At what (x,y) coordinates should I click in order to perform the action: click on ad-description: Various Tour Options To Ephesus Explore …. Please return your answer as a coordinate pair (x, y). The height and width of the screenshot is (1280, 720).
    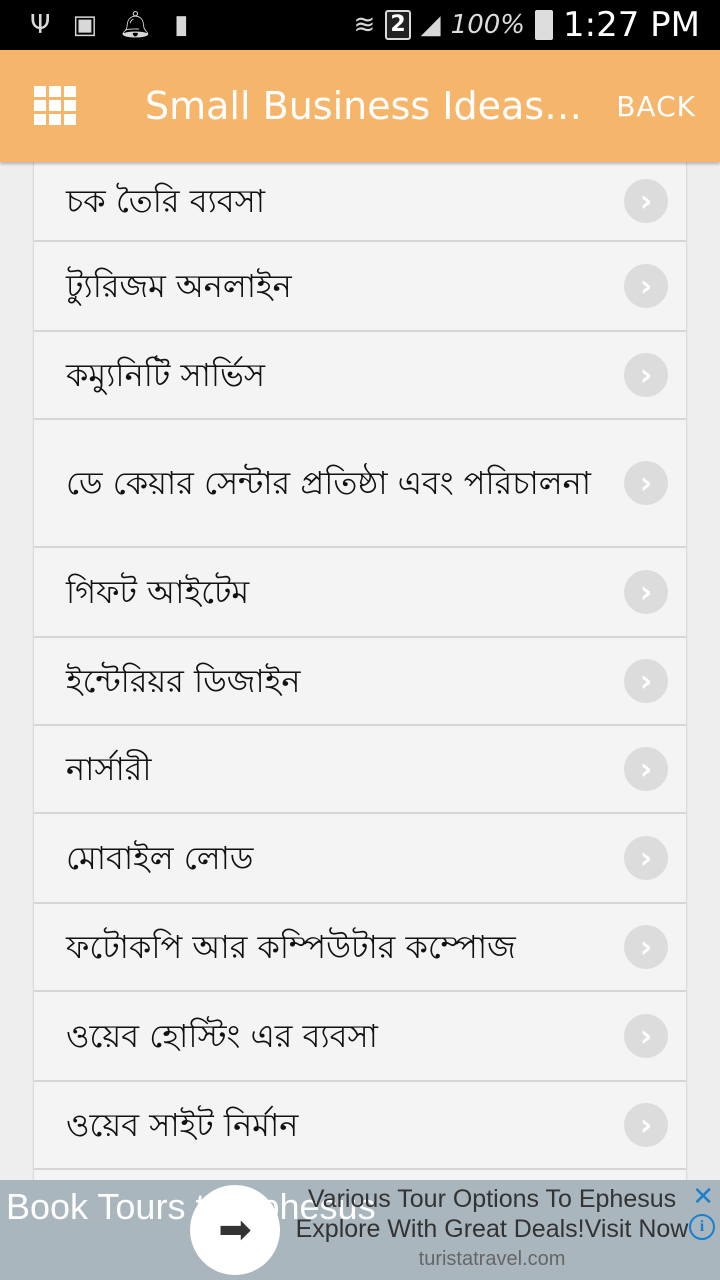
    Looking at the image, I should click on (492, 1214).